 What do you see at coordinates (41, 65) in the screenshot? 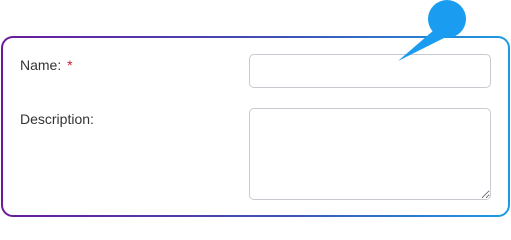
I see `name-label-text: Name:` at bounding box center [41, 65].